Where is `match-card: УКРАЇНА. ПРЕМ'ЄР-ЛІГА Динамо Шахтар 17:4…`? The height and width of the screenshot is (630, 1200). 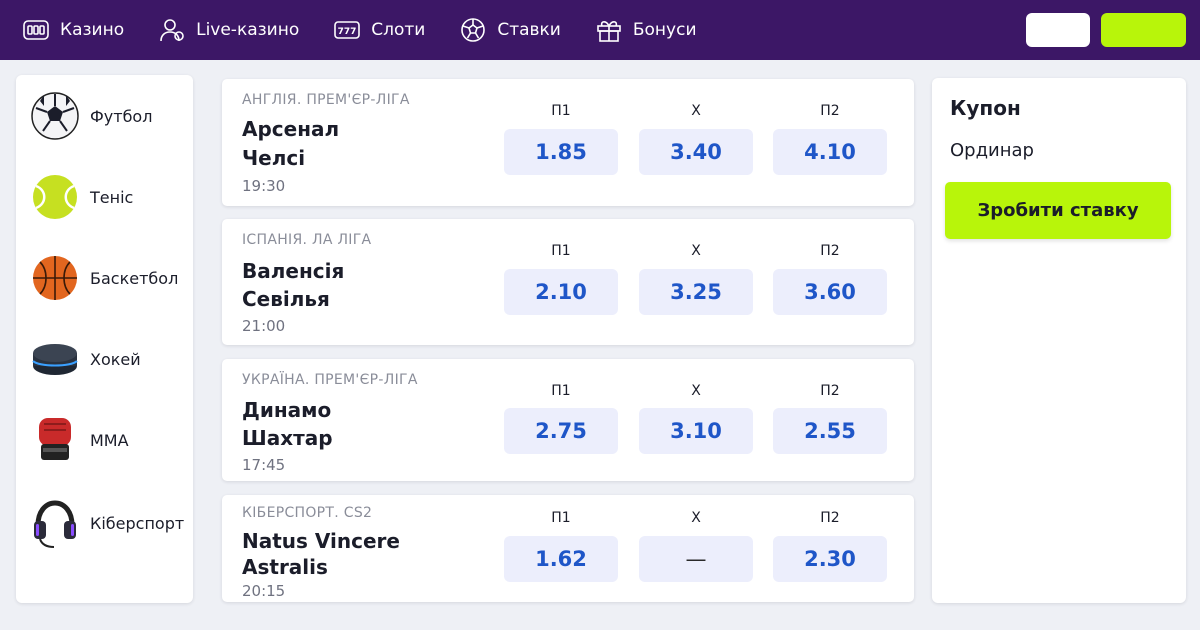
match-card: УКРАЇНА. ПРЕМ'ЄР-ЛІГА Динамо Шахтар 17:4… is located at coordinates (568, 420).